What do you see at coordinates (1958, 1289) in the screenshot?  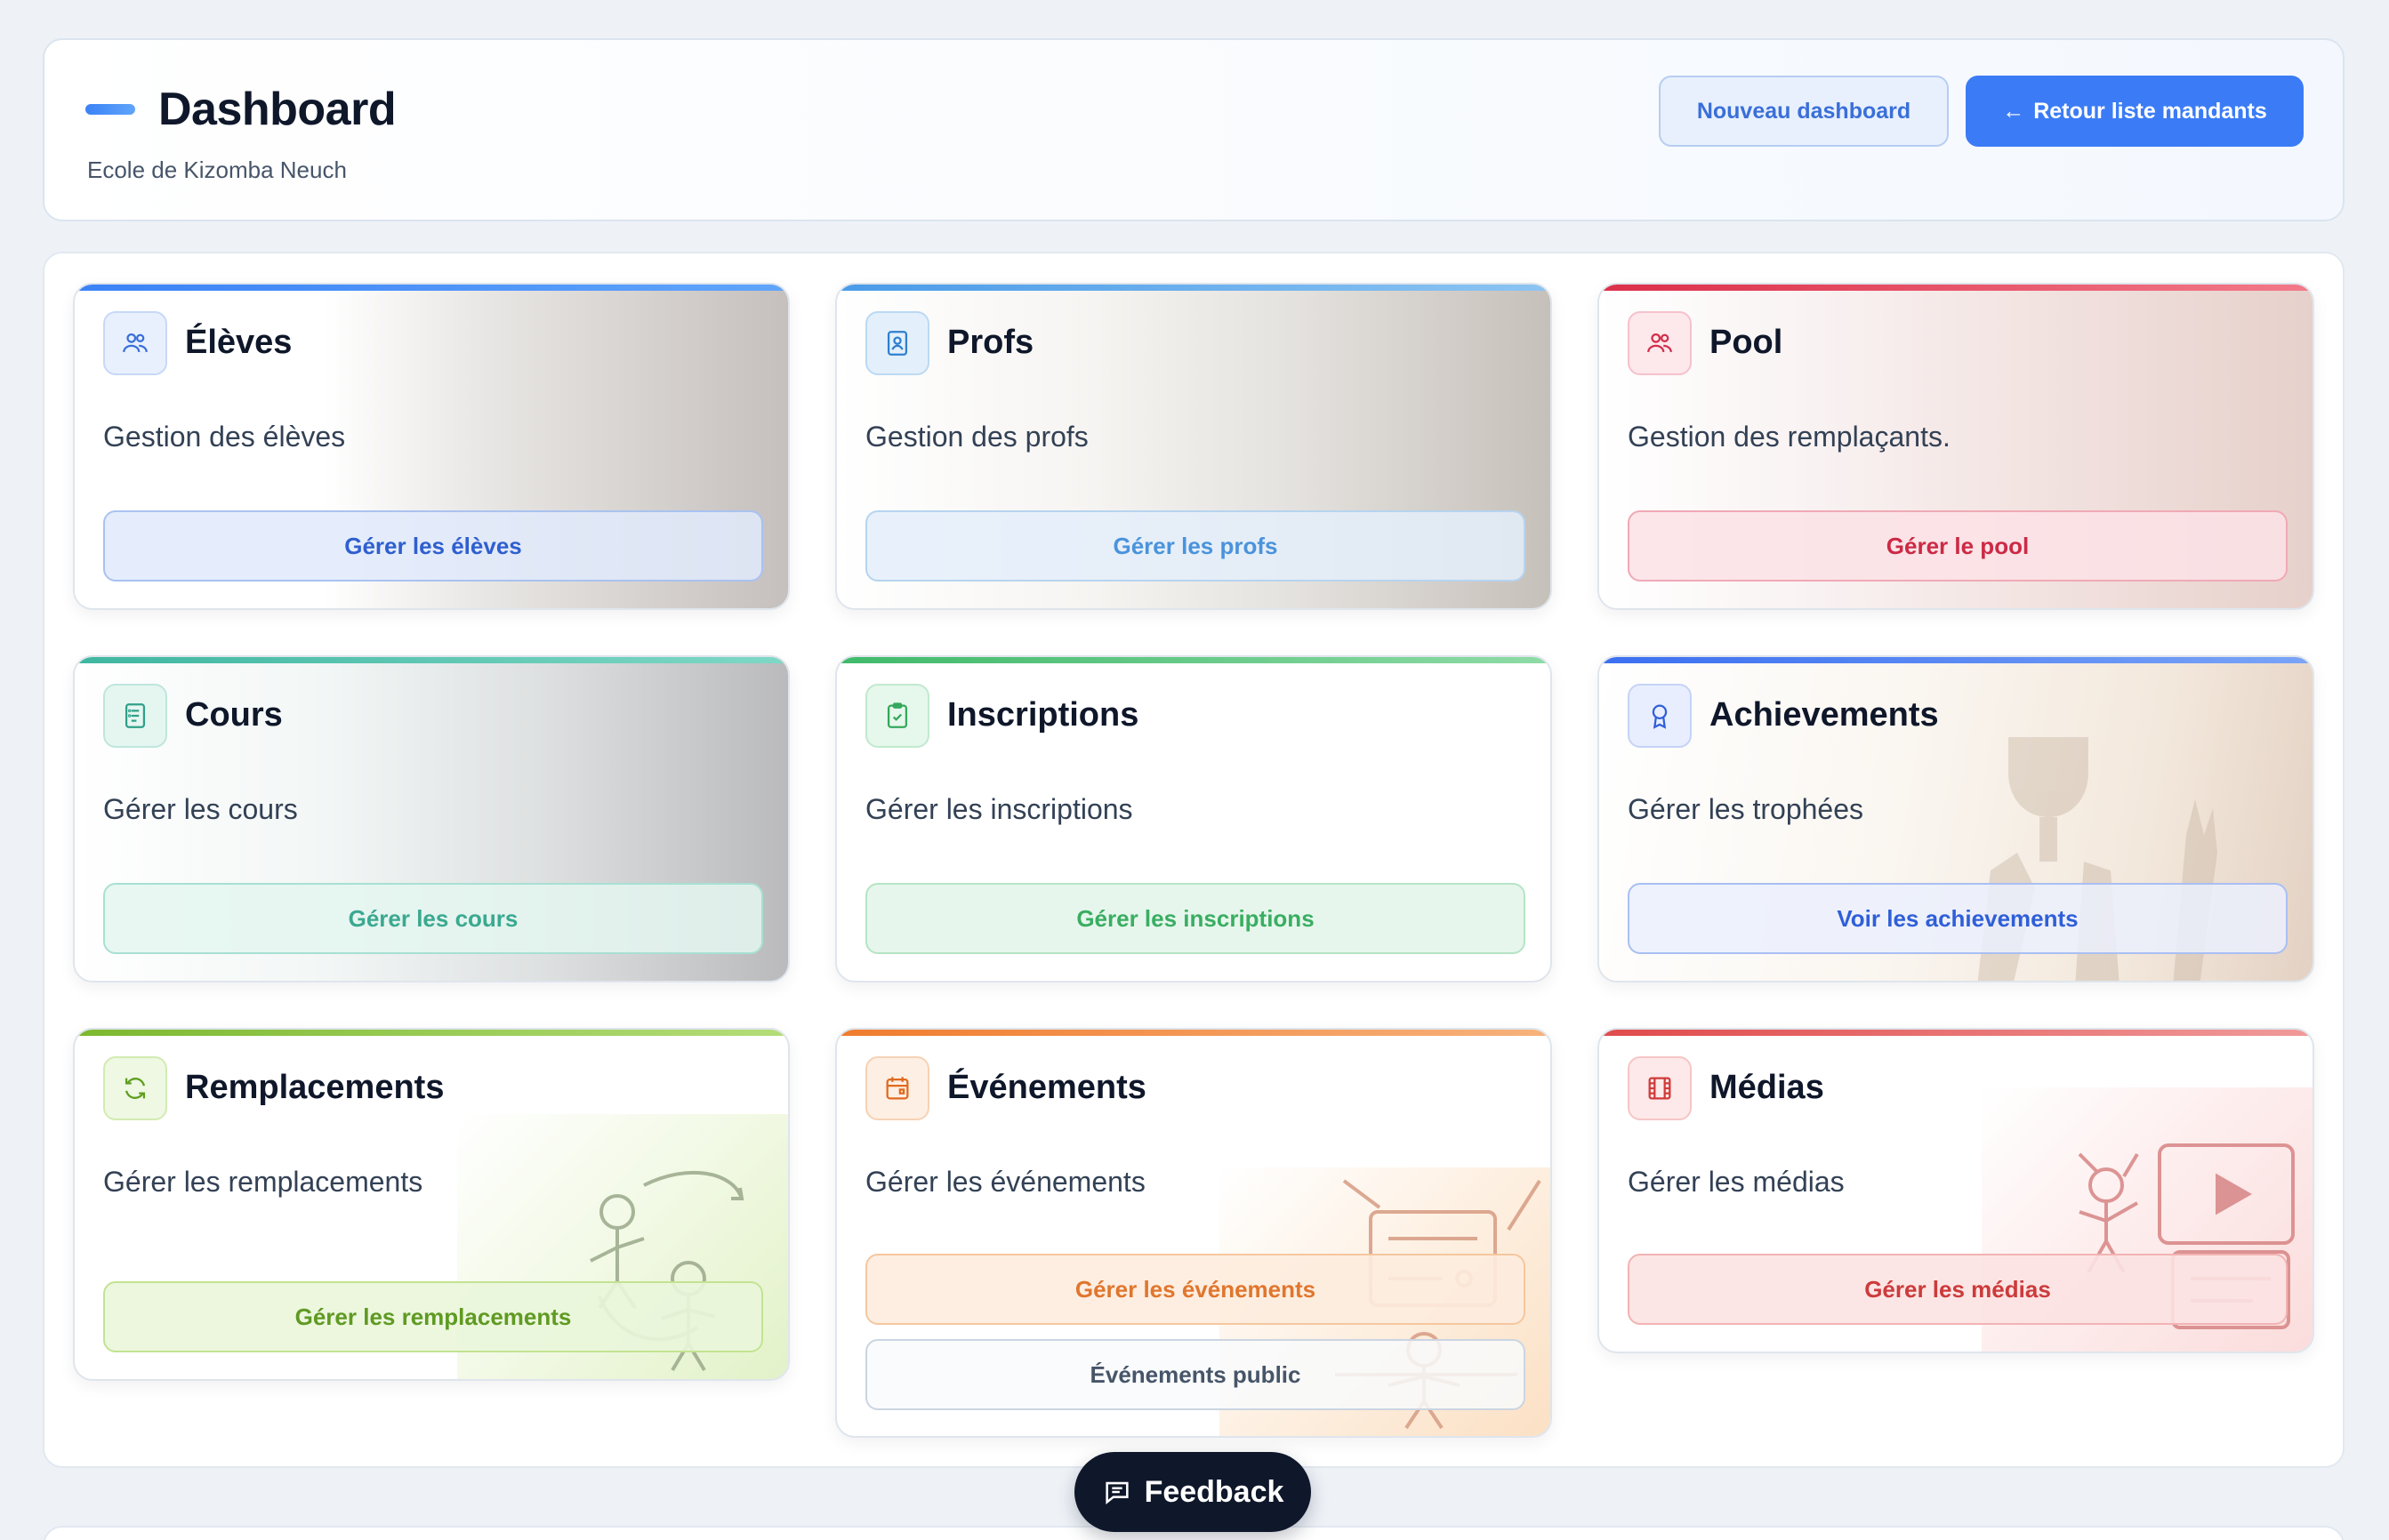 I see `manage-medias-button: Gérer les médias` at bounding box center [1958, 1289].